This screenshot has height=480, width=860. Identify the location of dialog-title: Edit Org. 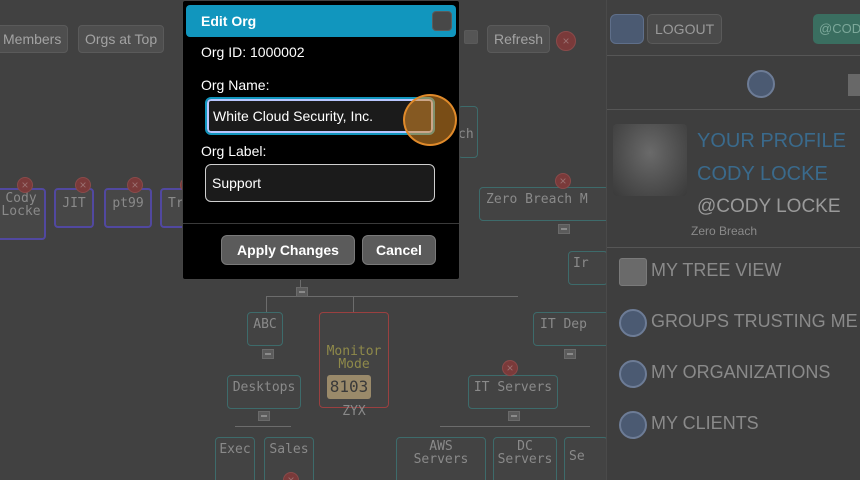
(229, 21).